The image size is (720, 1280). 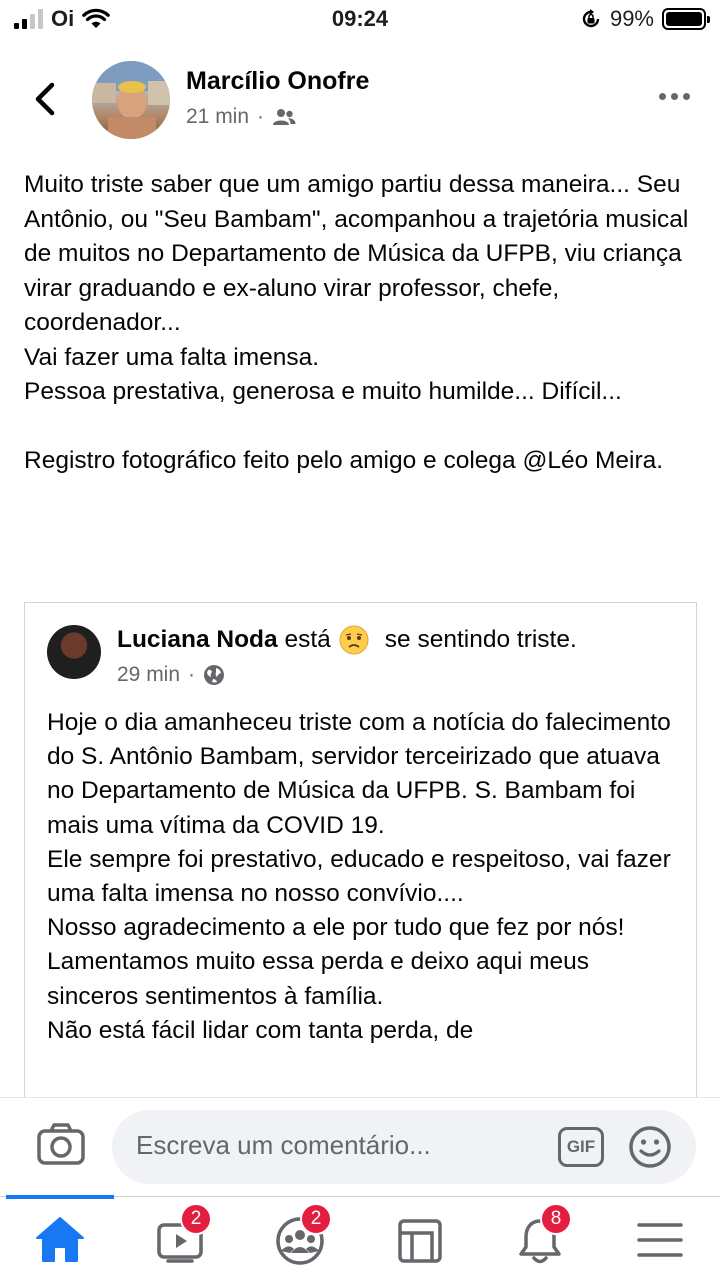 I want to click on watch-badge: 2, so click(x=196, y=1219).